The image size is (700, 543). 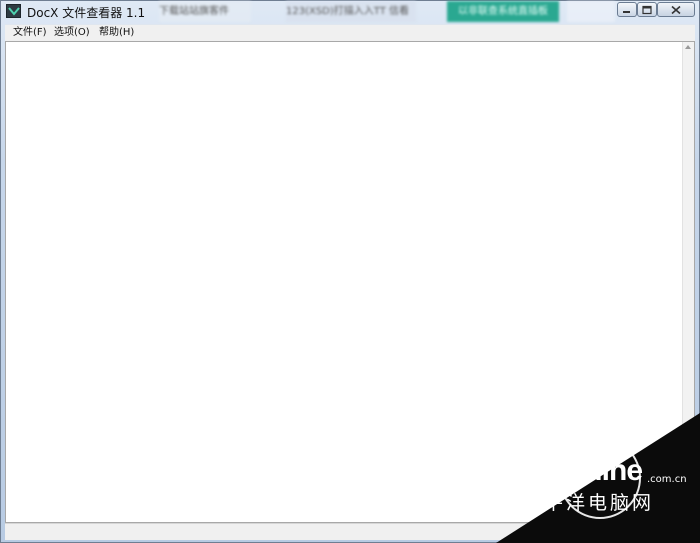 I want to click on app-icon, so click(x=13, y=11).